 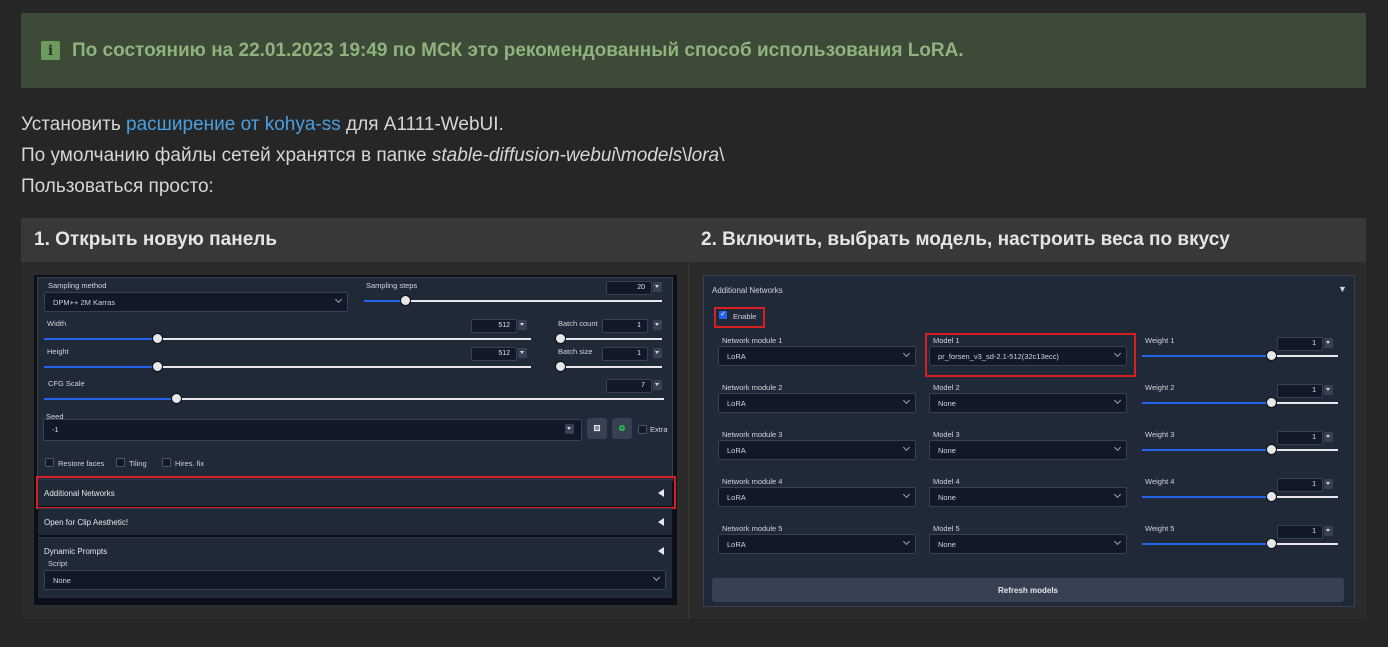 I want to click on info-icon: i, so click(x=50, y=50).